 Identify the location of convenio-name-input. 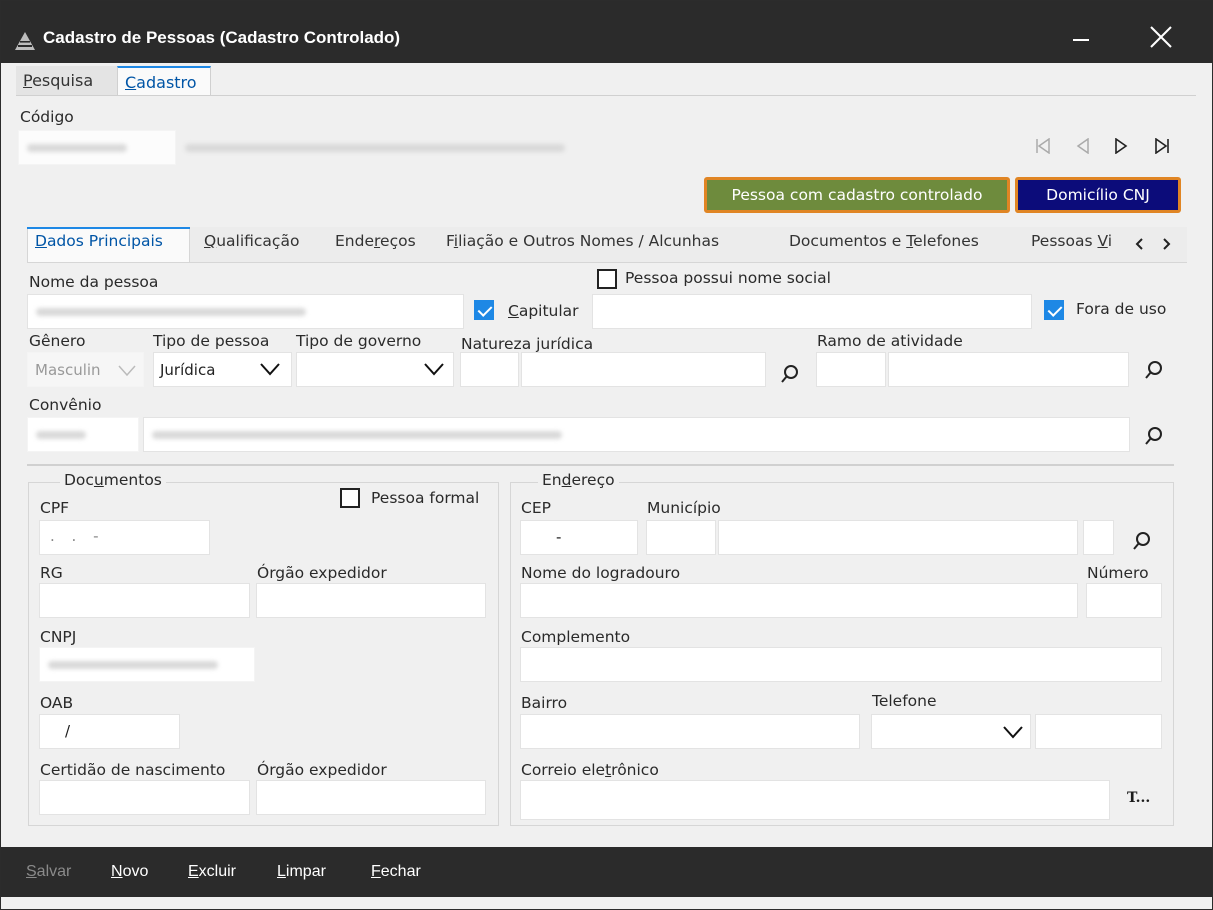
(636, 434).